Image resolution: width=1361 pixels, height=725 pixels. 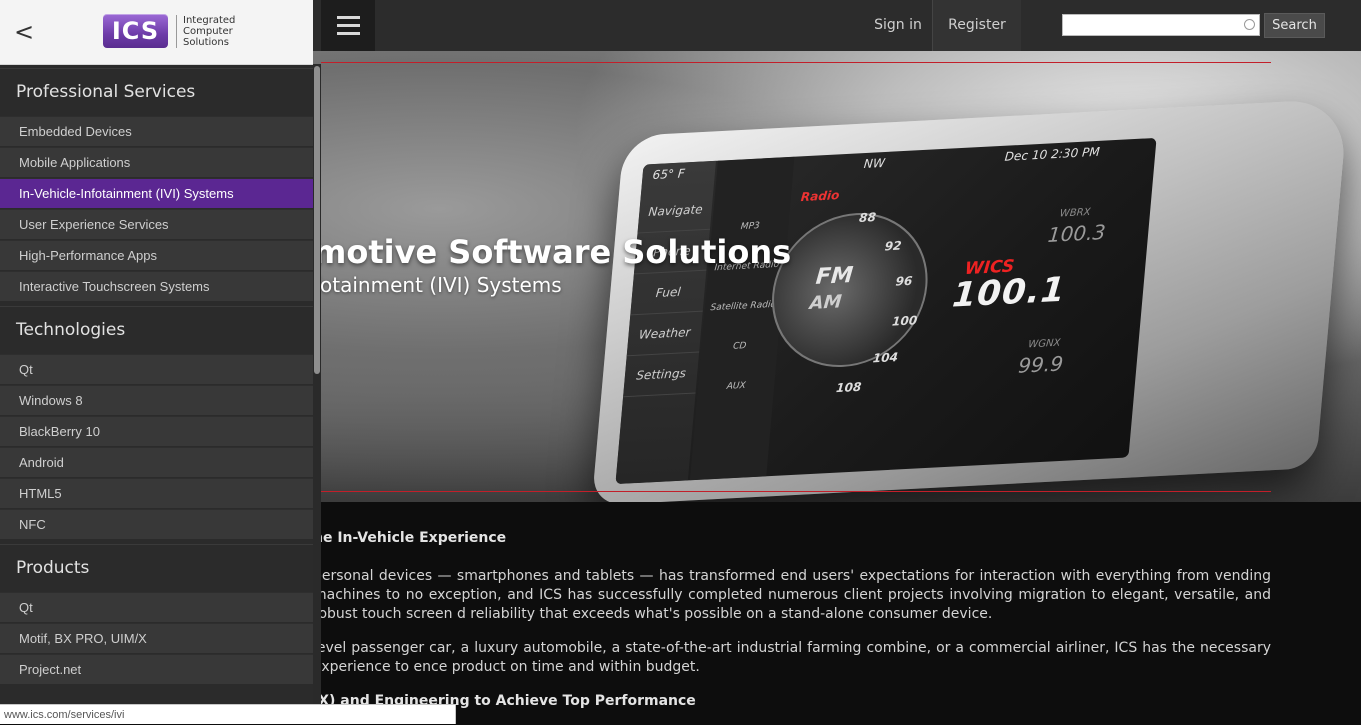 What do you see at coordinates (156, 493) in the screenshot?
I see `sidebar-item-html5: HTML5` at bounding box center [156, 493].